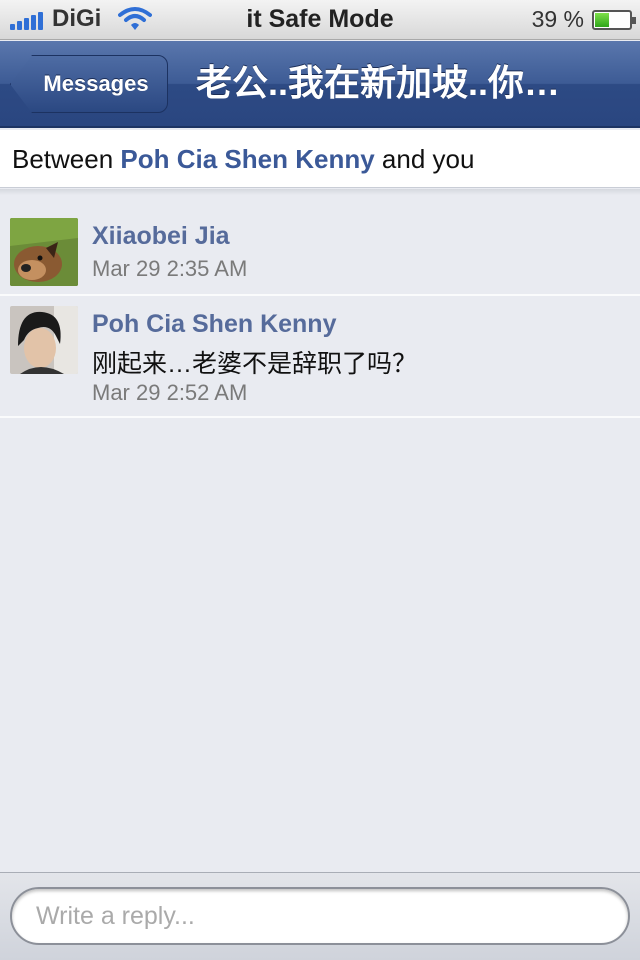  What do you see at coordinates (161, 236) in the screenshot?
I see `message-author: Xiiaobei Jia` at bounding box center [161, 236].